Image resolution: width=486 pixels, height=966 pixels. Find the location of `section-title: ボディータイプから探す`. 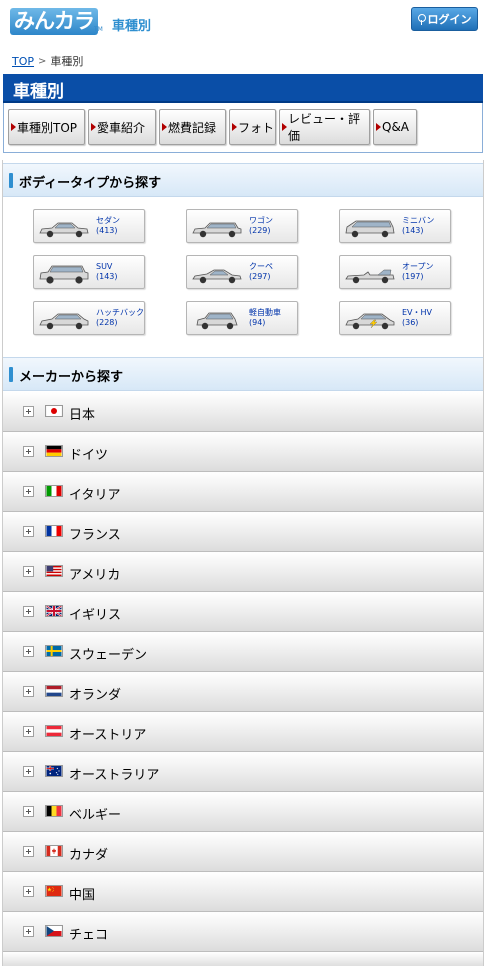

section-title: ボディータイプから探す is located at coordinates (90, 183).